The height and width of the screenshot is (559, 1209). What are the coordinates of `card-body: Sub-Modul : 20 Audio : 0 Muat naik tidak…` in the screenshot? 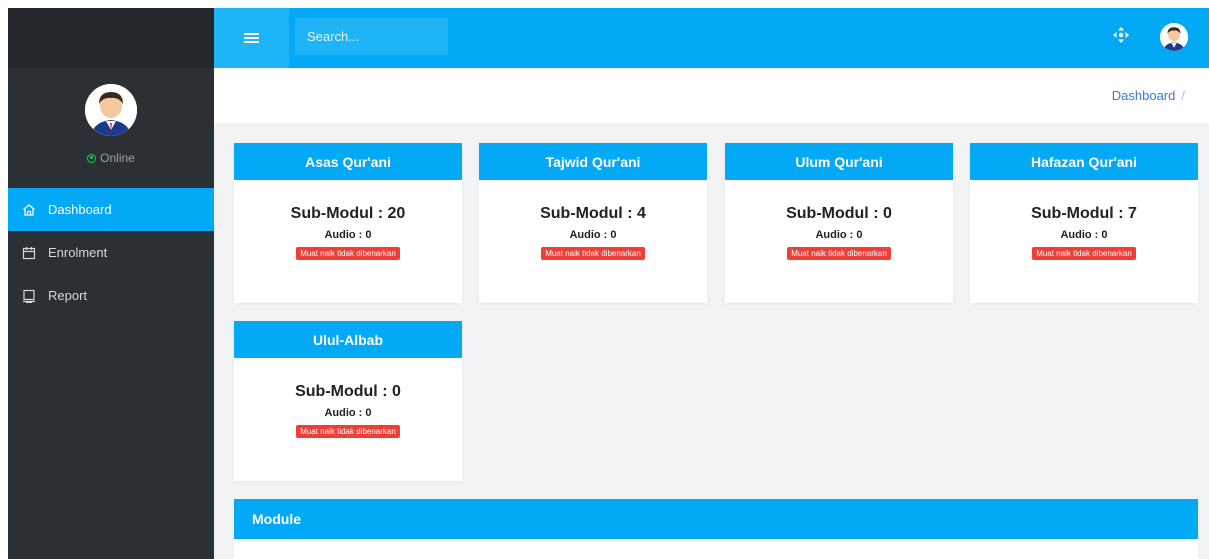 It's located at (348, 220).